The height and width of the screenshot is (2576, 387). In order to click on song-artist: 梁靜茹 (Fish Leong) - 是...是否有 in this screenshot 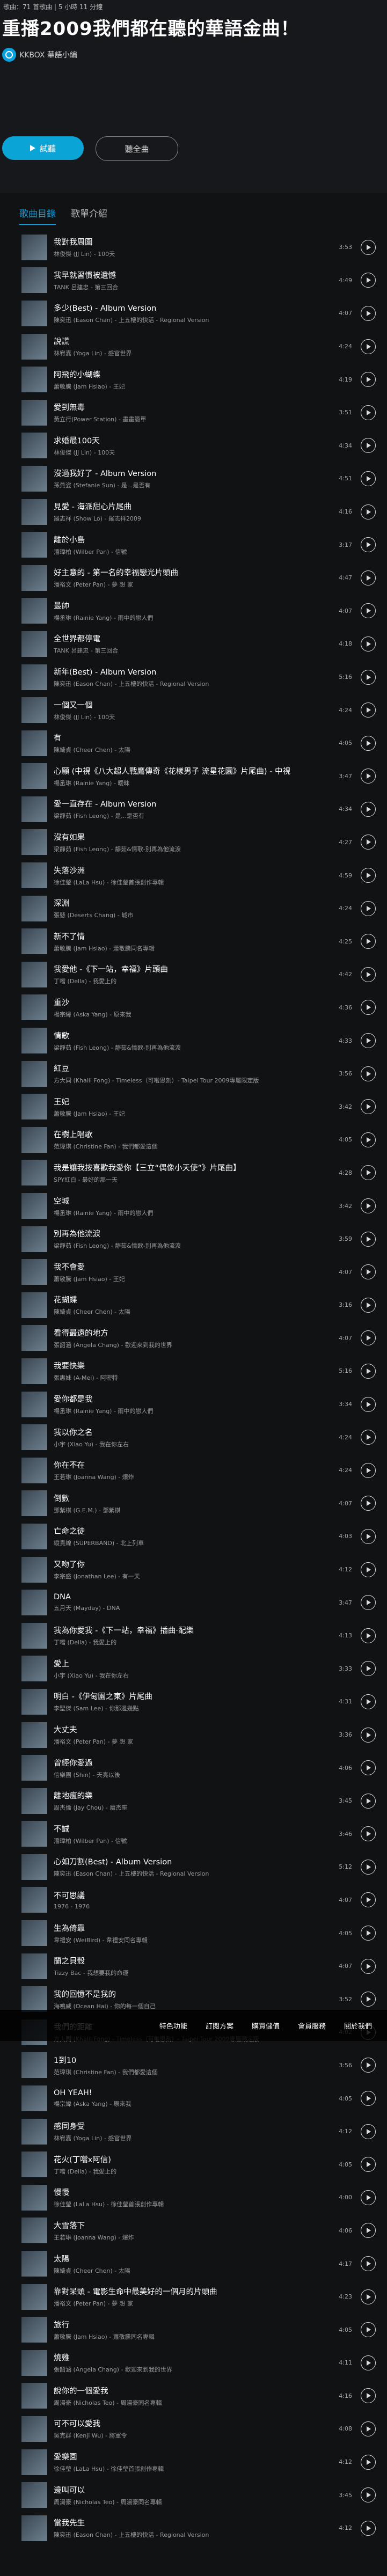, I will do `click(190, 815)`.